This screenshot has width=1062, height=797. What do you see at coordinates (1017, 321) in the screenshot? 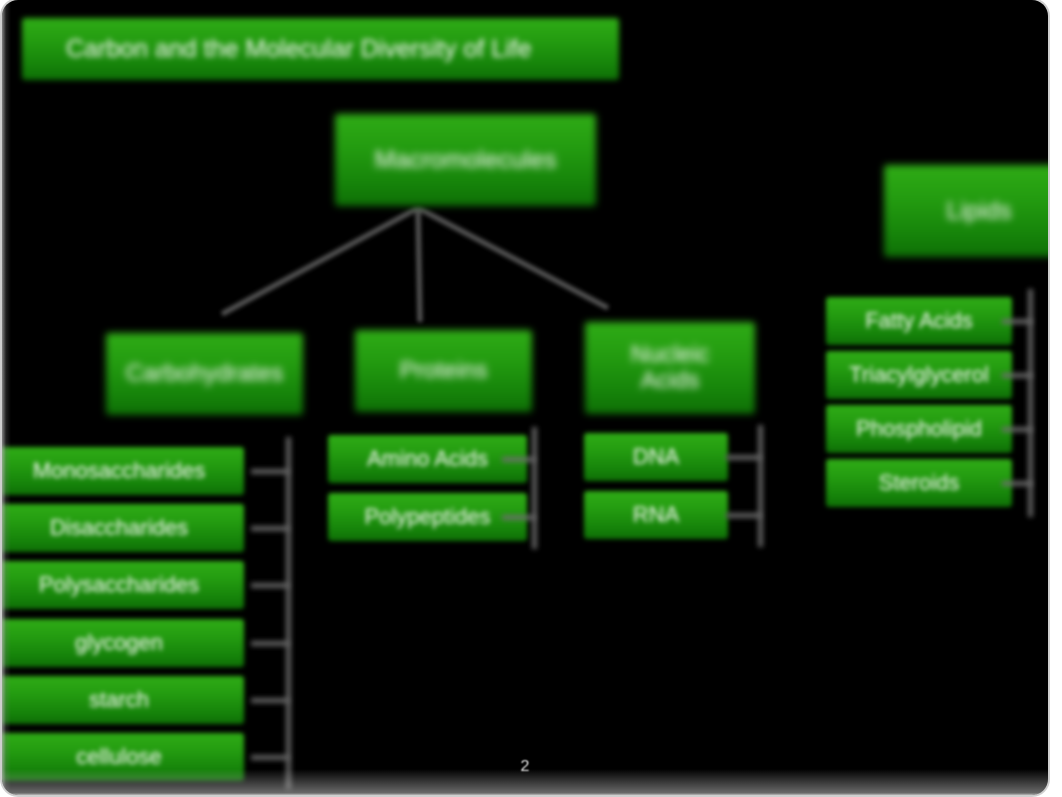
I see `bracket-stub-fatty-acids` at bounding box center [1017, 321].